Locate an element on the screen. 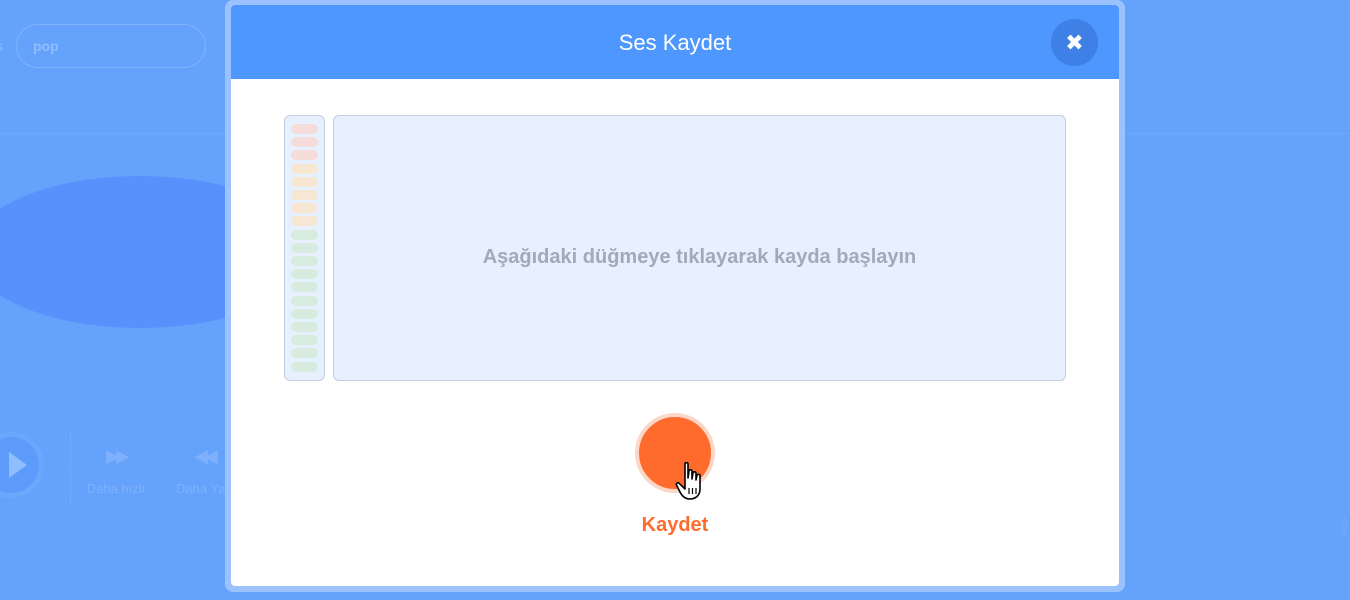 The height and width of the screenshot is (600, 1350). search-input-value: pop is located at coordinates (46, 46).